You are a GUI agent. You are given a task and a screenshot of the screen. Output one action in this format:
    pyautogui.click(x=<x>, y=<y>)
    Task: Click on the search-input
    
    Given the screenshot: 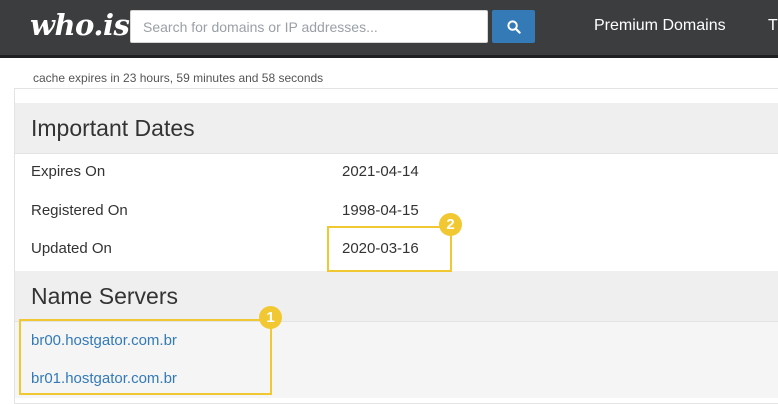 What is the action you would take?
    pyautogui.click(x=309, y=26)
    